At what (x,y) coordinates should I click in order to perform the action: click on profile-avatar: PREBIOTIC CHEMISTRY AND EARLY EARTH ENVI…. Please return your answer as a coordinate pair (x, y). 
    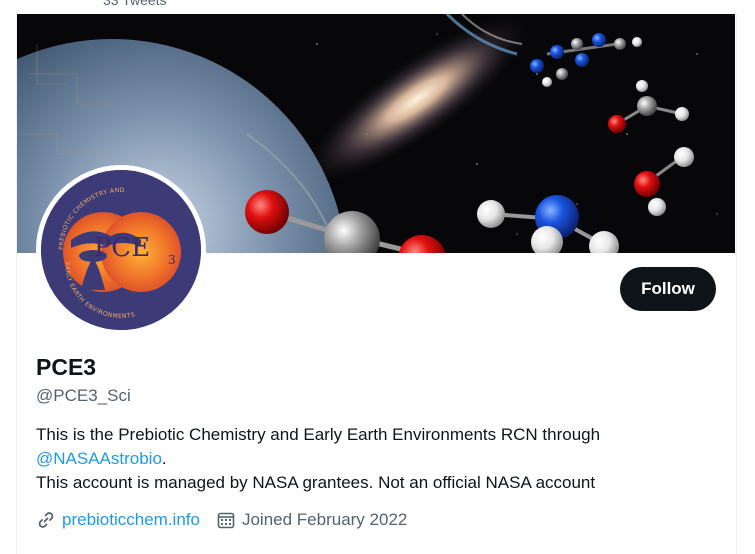
    Looking at the image, I should click on (121, 250).